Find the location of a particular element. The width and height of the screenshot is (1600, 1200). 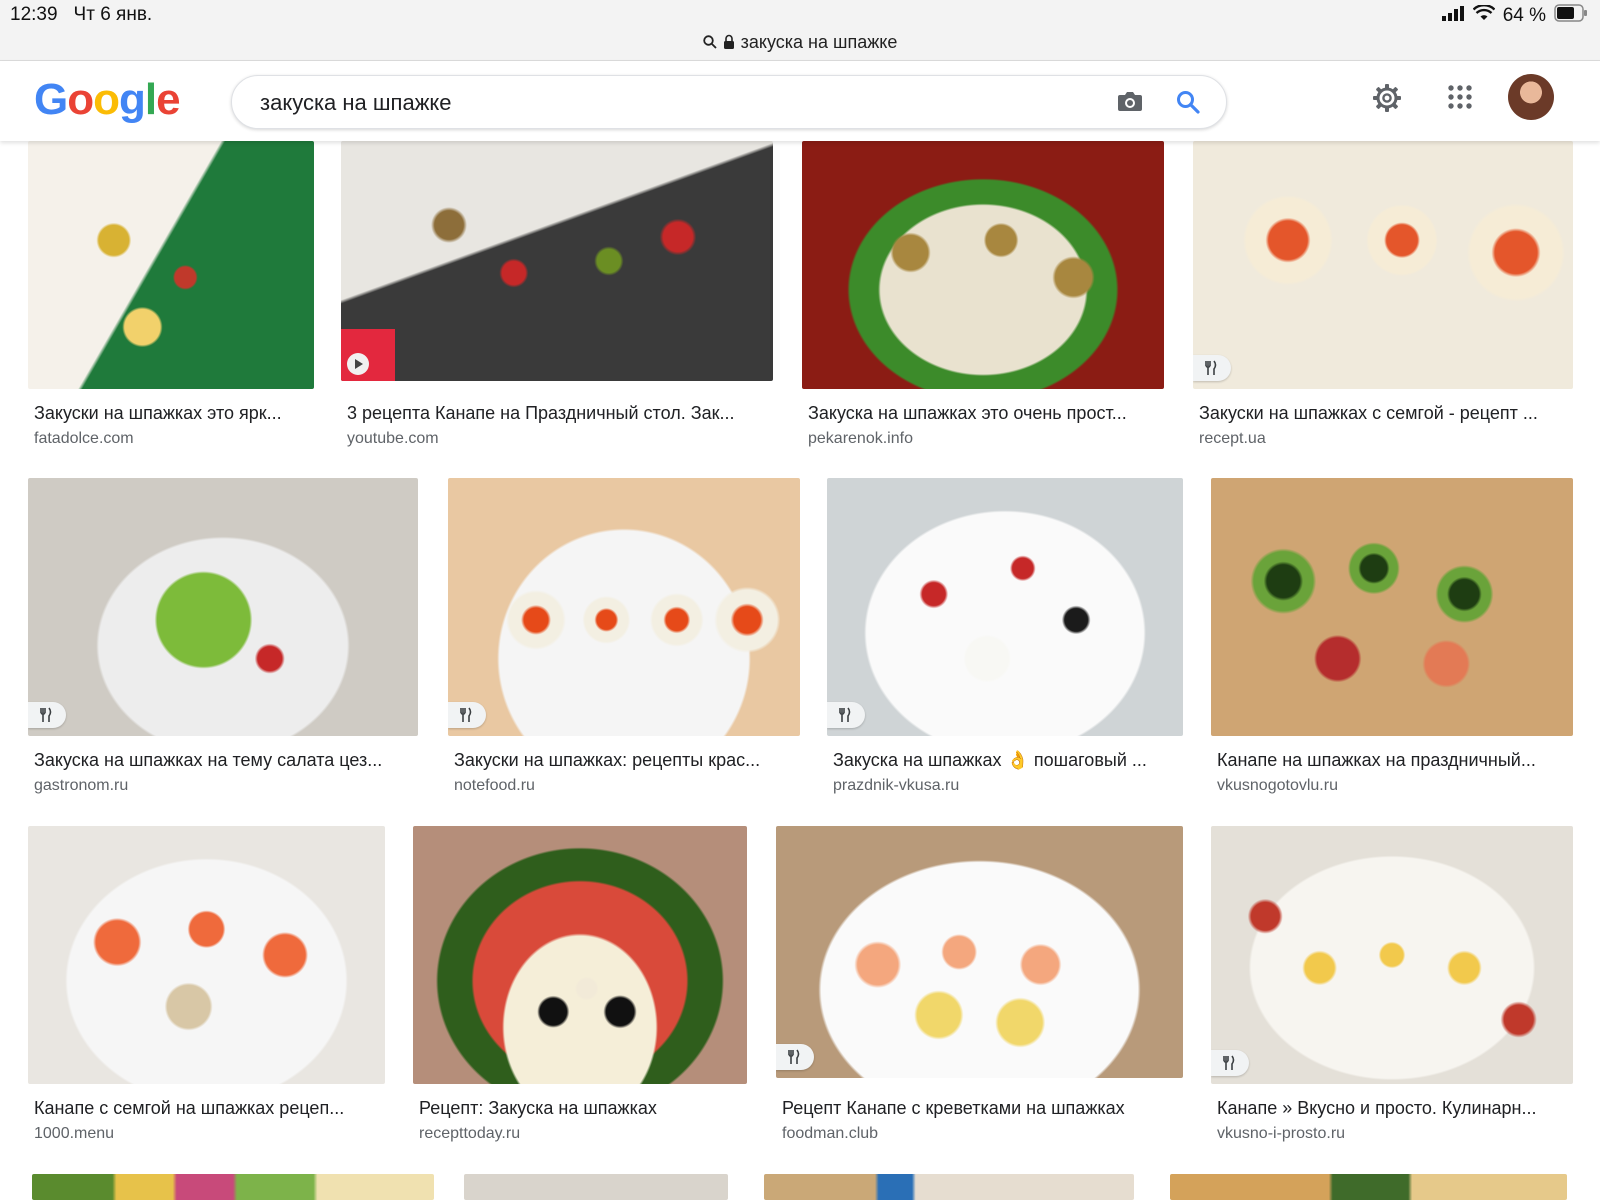

battery-percent: 64 % is located at coordinates (1524, 15).